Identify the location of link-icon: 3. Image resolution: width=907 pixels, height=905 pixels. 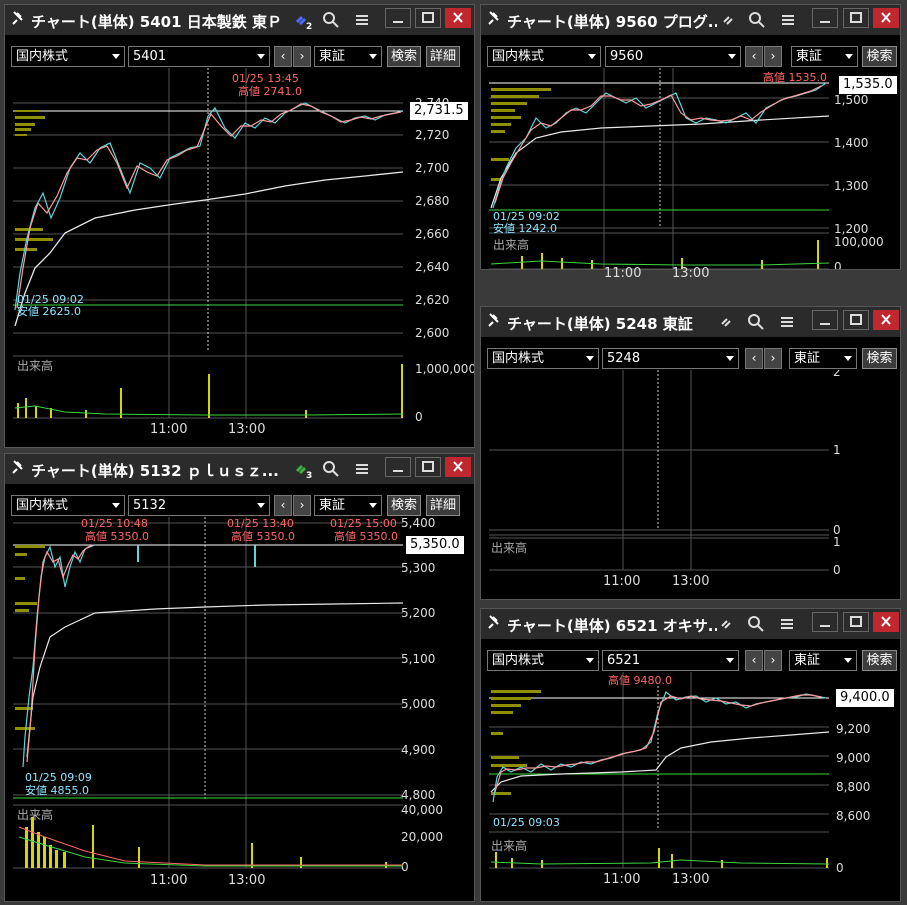
(303, 469).